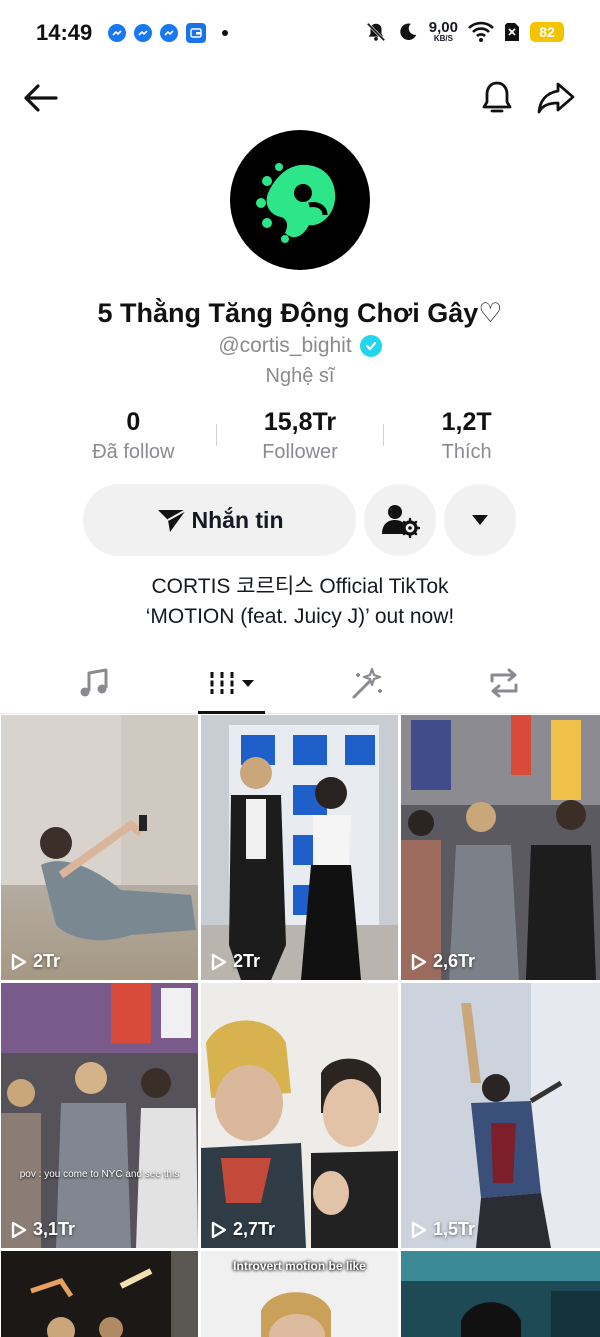  Describe the element at coordinates (231, 712) in the screenshot. I see `active-tab-indicator` at that location.